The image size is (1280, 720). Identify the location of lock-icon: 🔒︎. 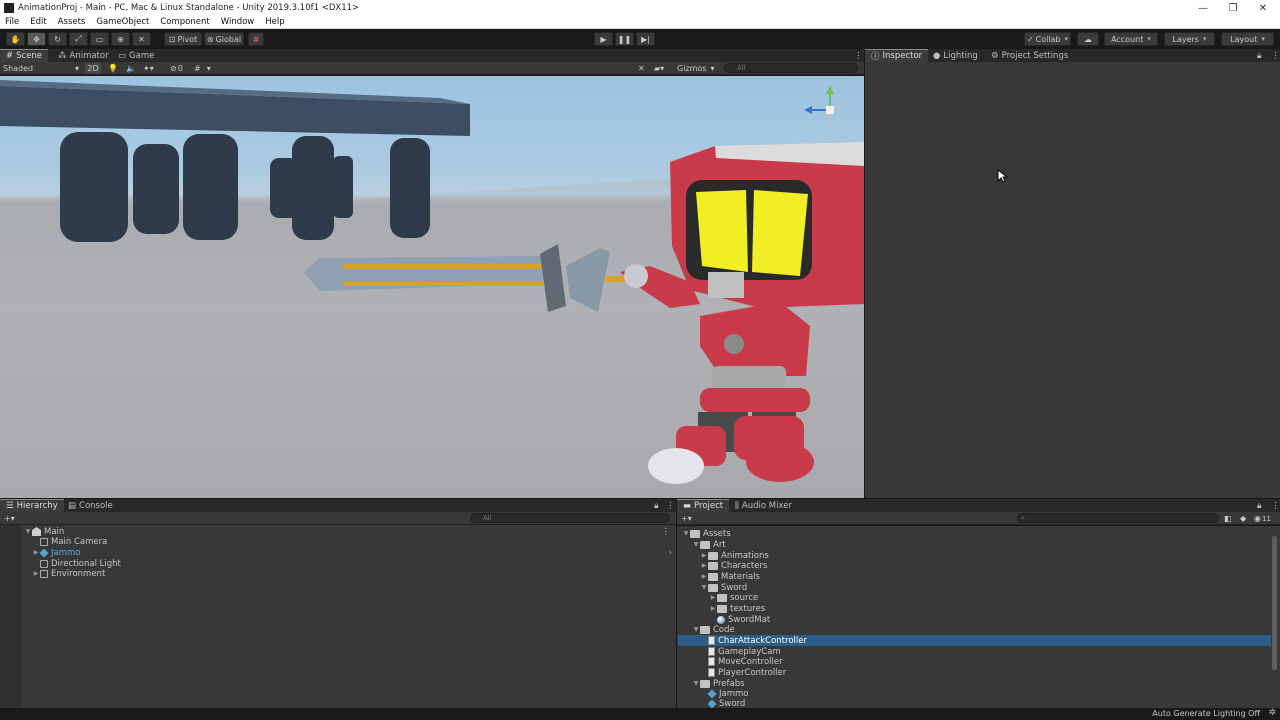
(1259, 505).